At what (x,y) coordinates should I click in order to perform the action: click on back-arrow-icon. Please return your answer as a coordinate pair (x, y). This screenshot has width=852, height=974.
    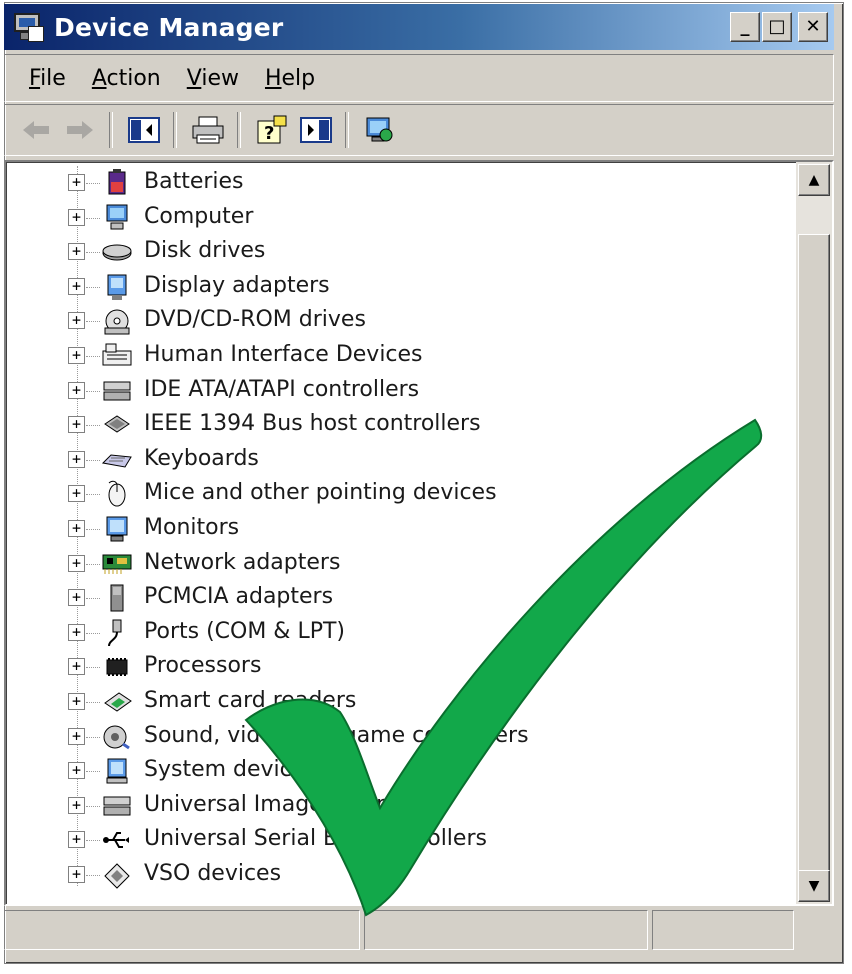
    Looking at the image, I should click on (36, 130).